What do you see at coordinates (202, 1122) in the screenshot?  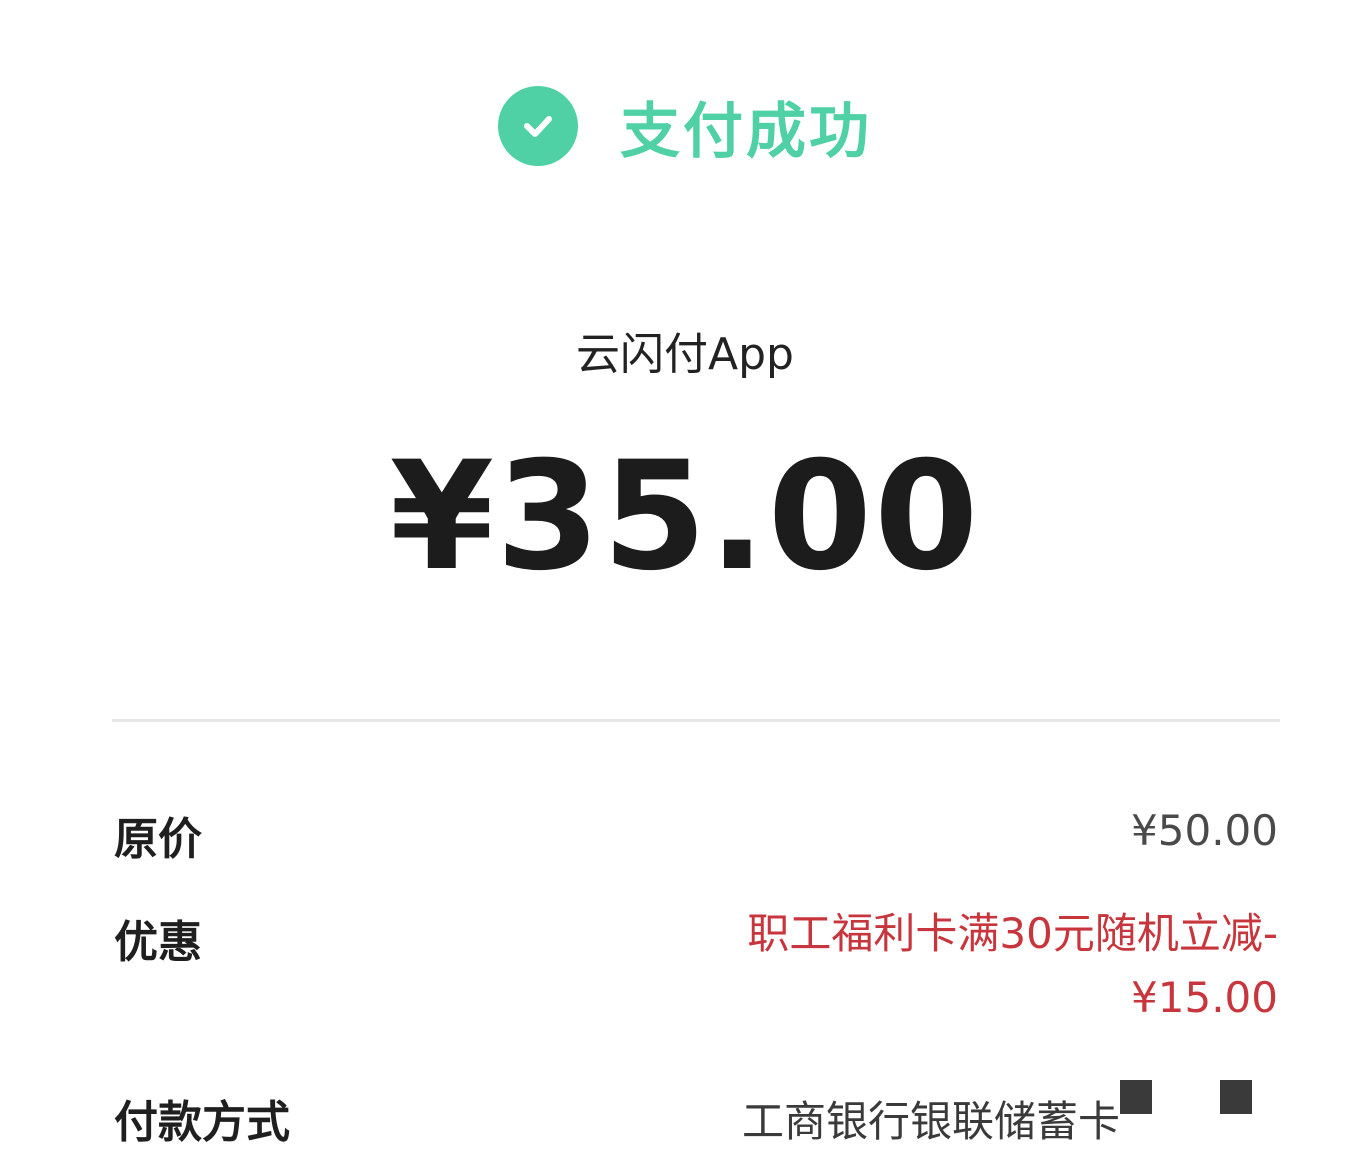 I see `payment-method-label: 付款方式` at bounding box center [202, 1122].